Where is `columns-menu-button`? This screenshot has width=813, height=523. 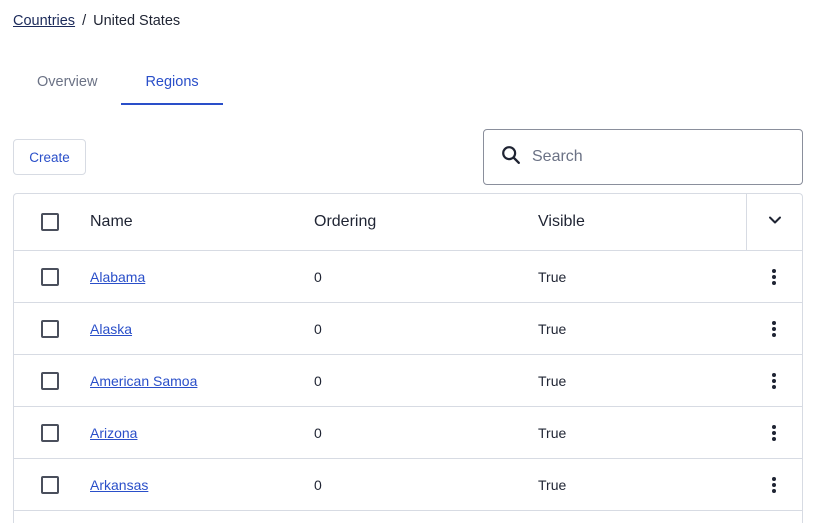
columns-menu-button is located at coordinates (774, 222).